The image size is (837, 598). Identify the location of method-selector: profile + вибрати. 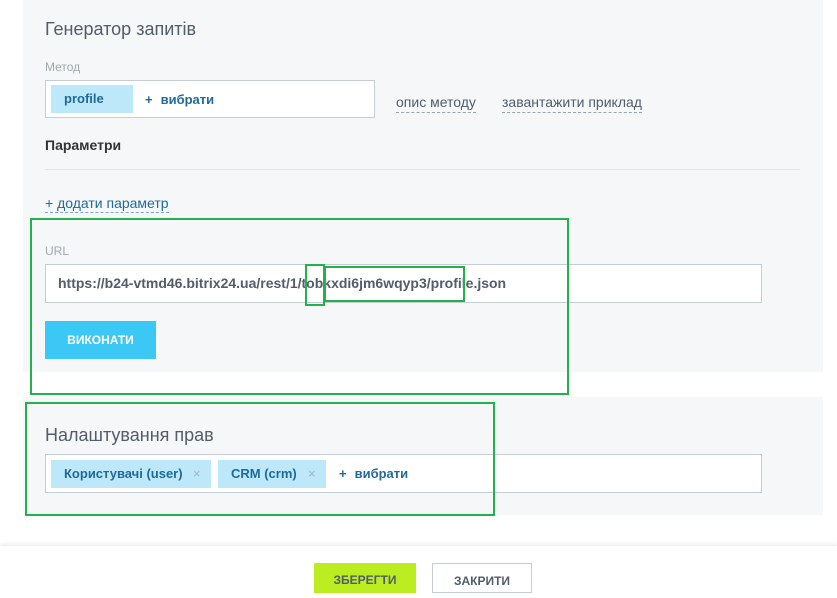
(210, 99).